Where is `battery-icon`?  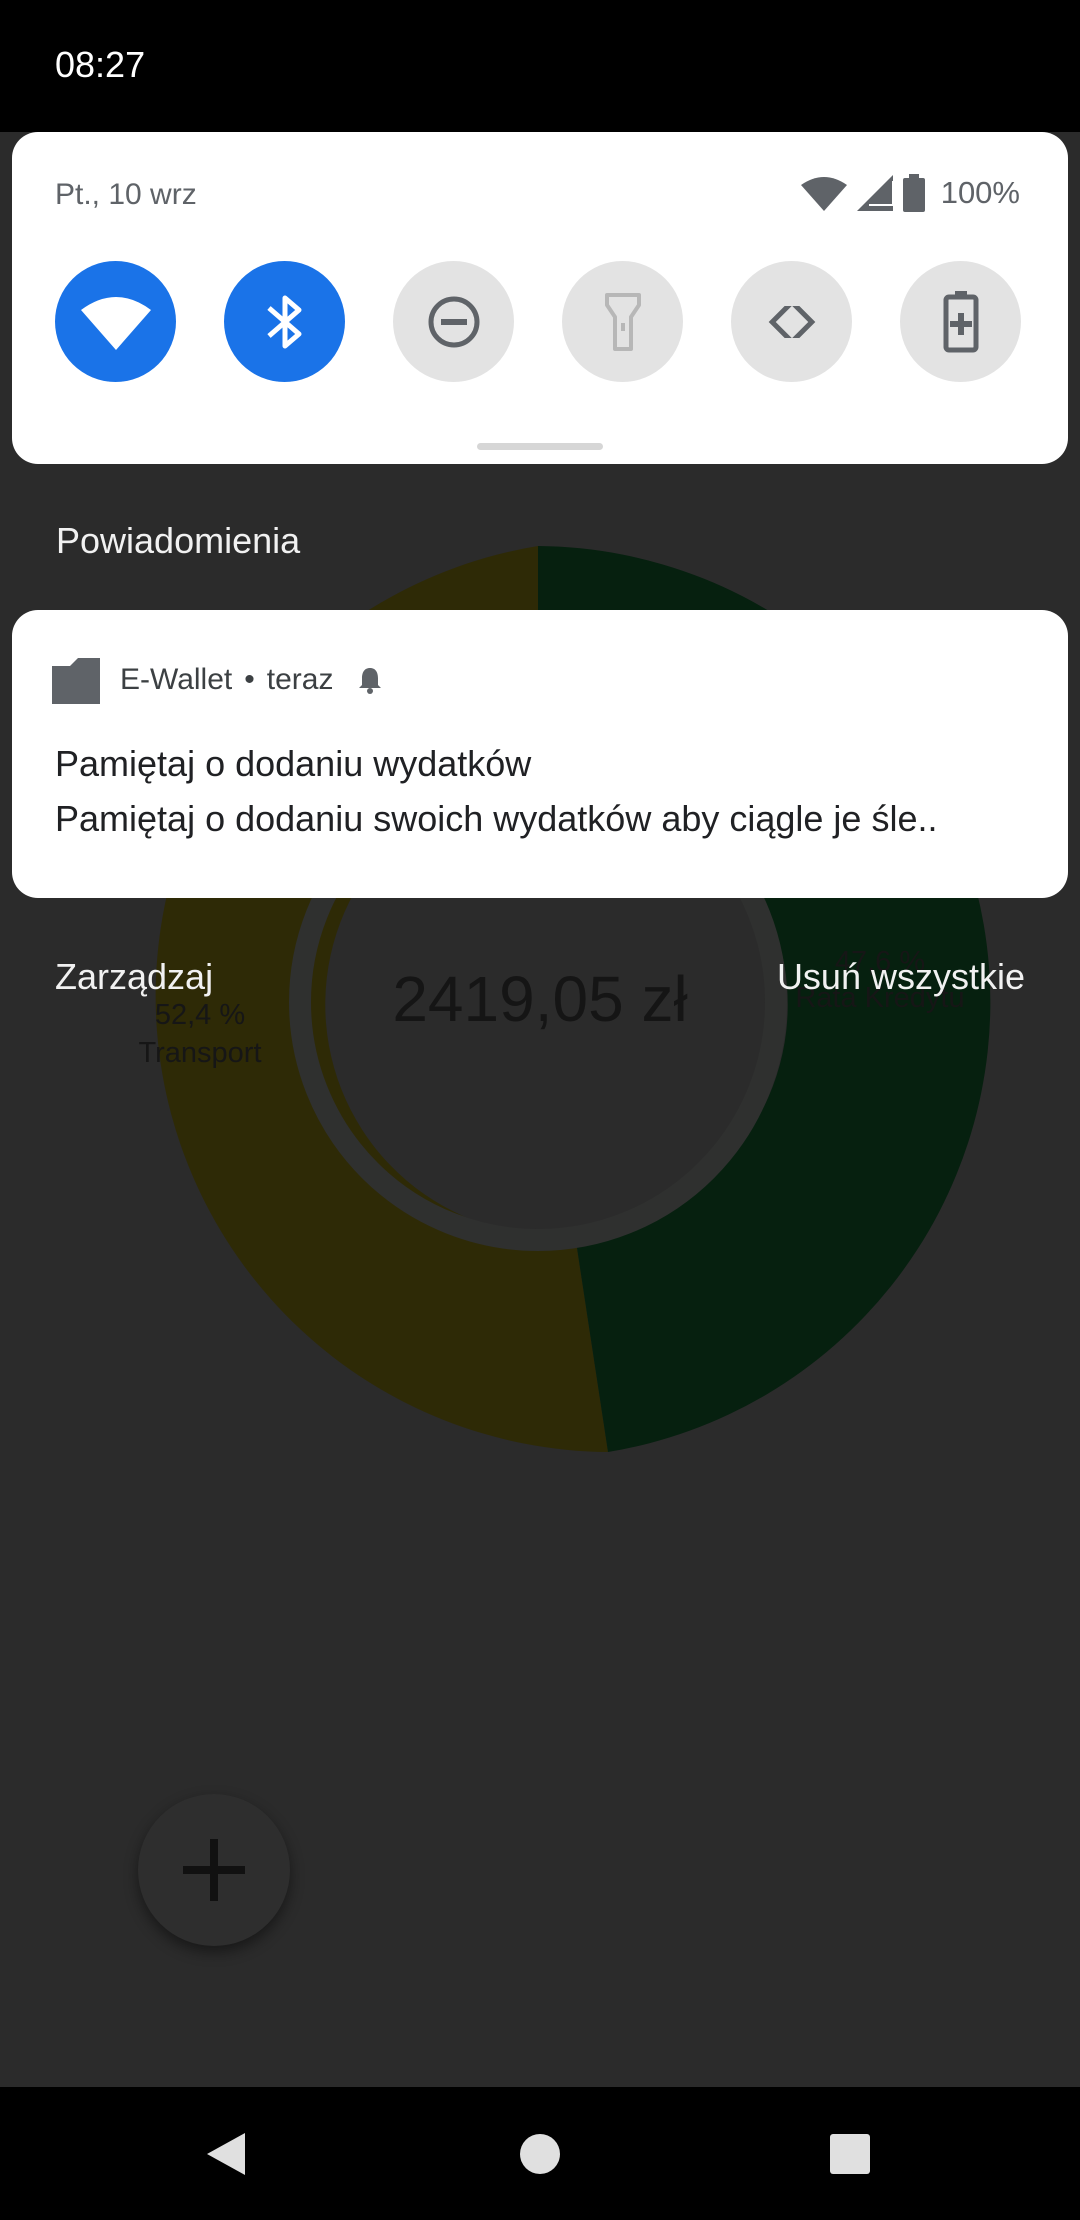
battery-icon is located at coordinates (913, 193).